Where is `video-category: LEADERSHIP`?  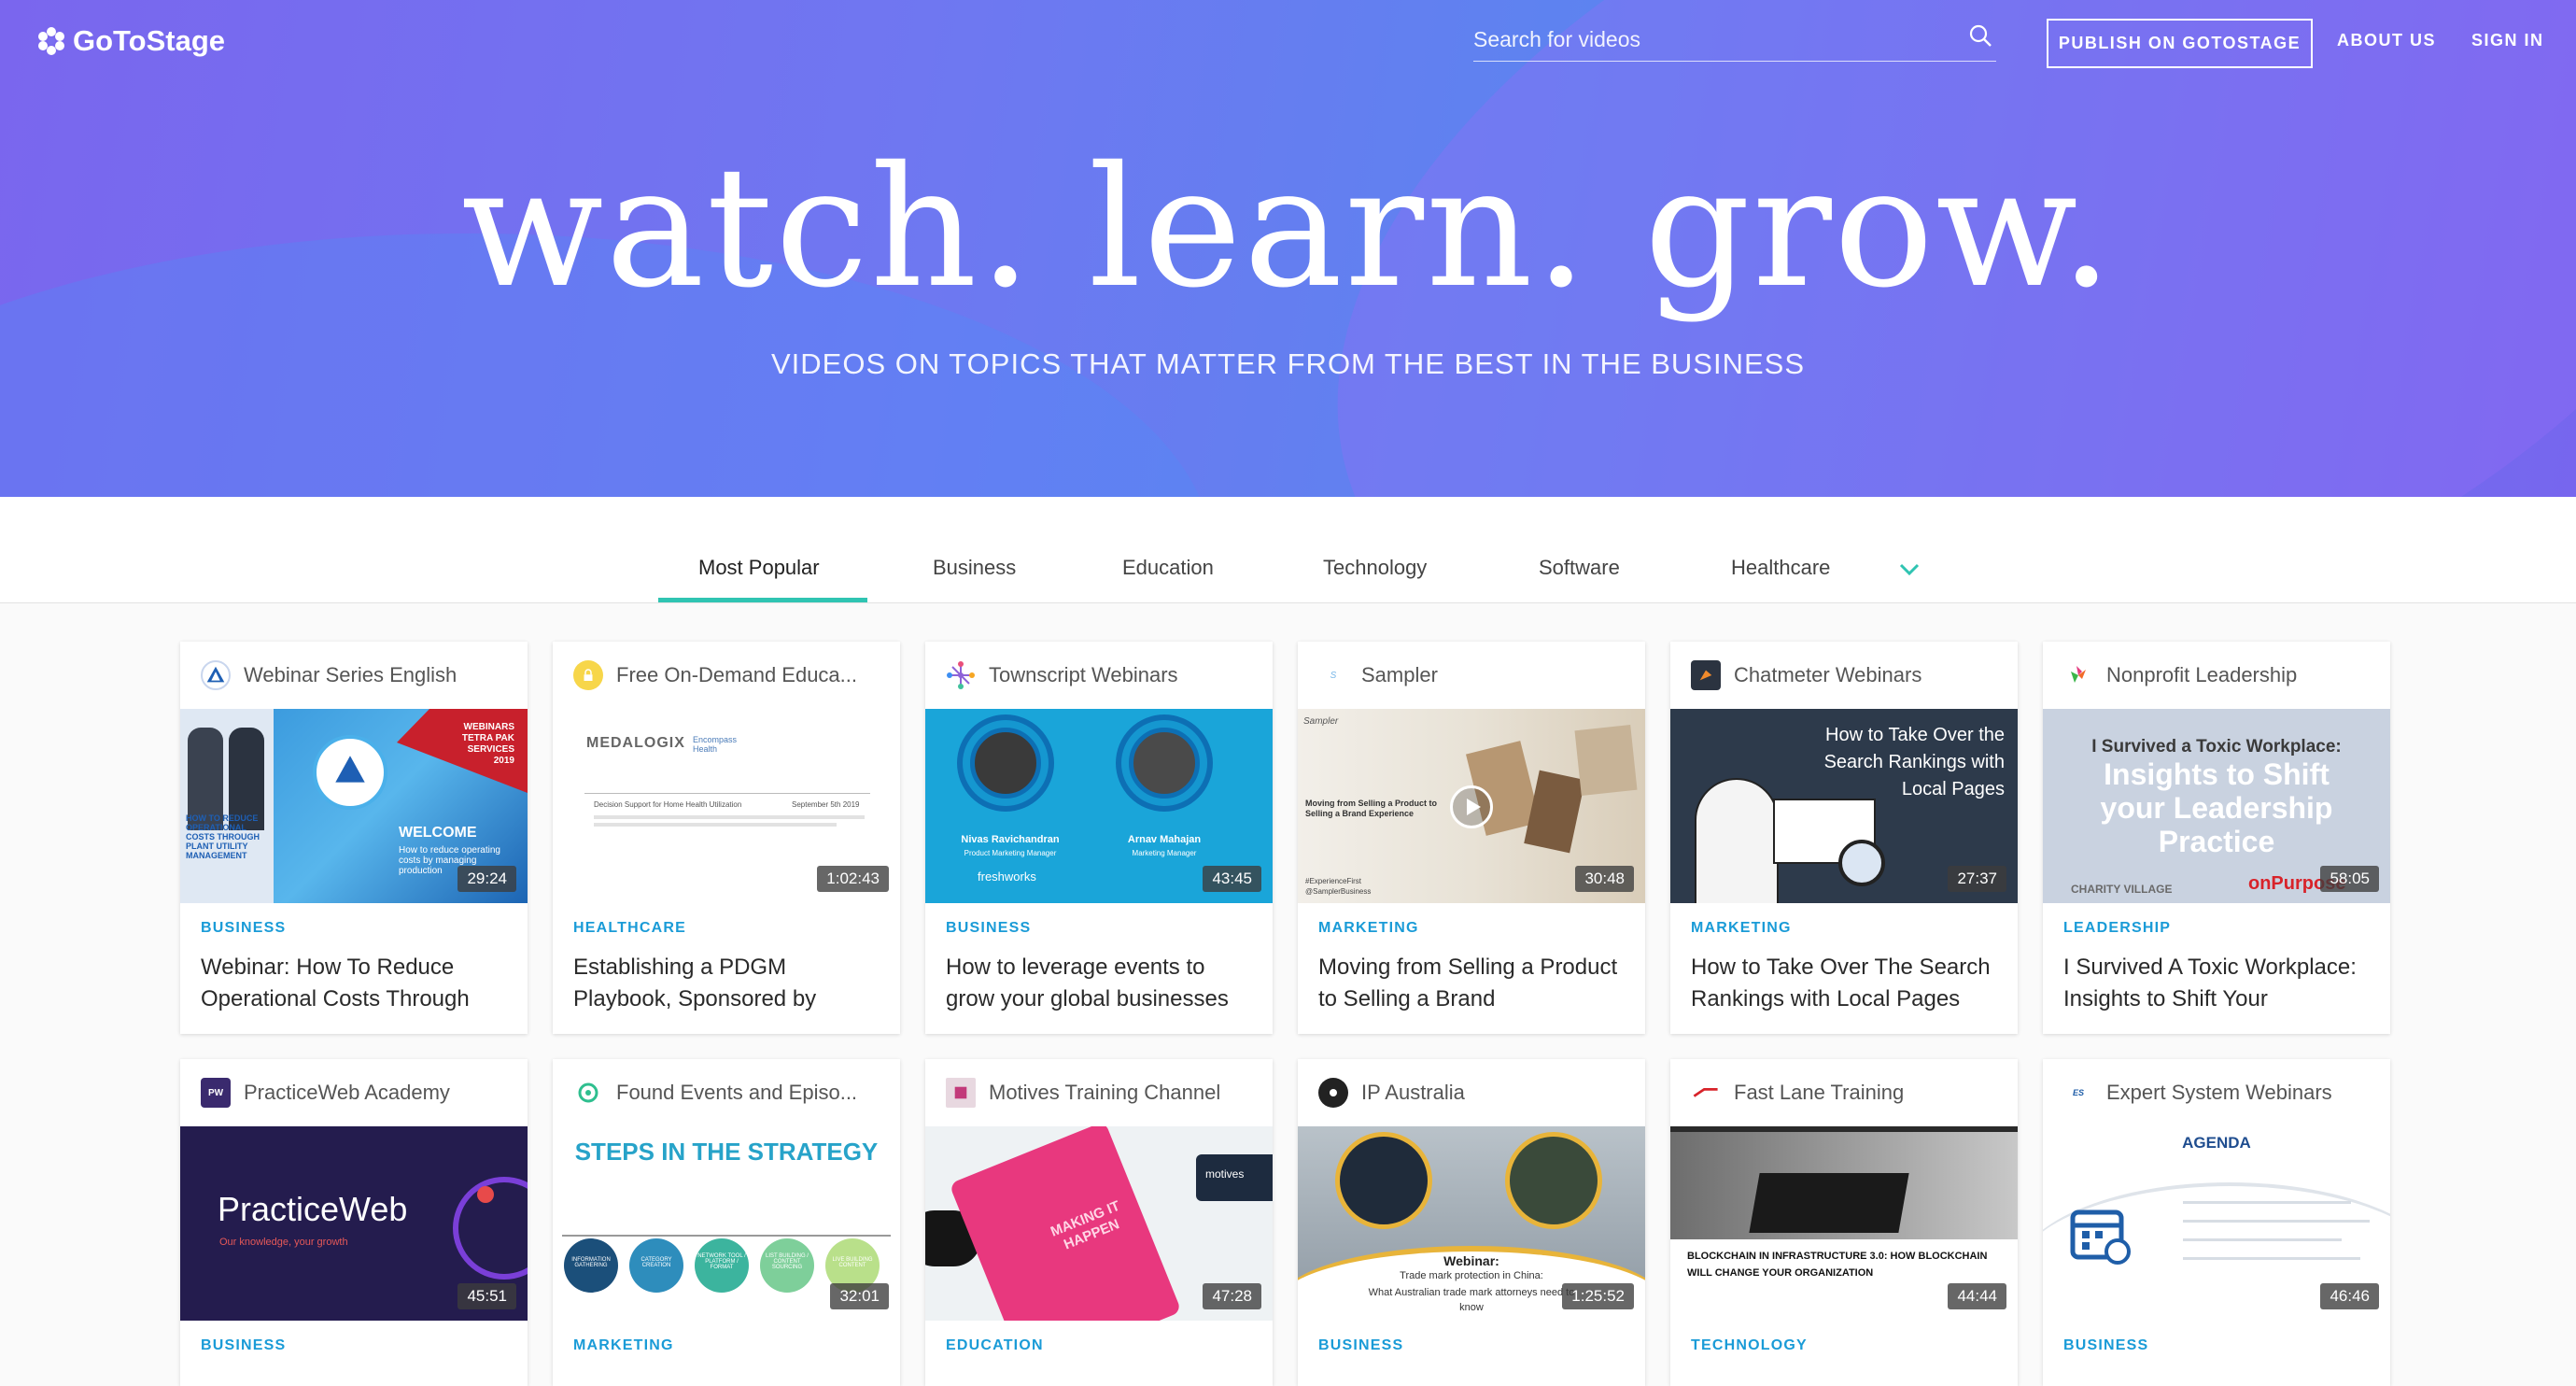 video-category: LEADERSHIP is located at coordinates (2216, 928).